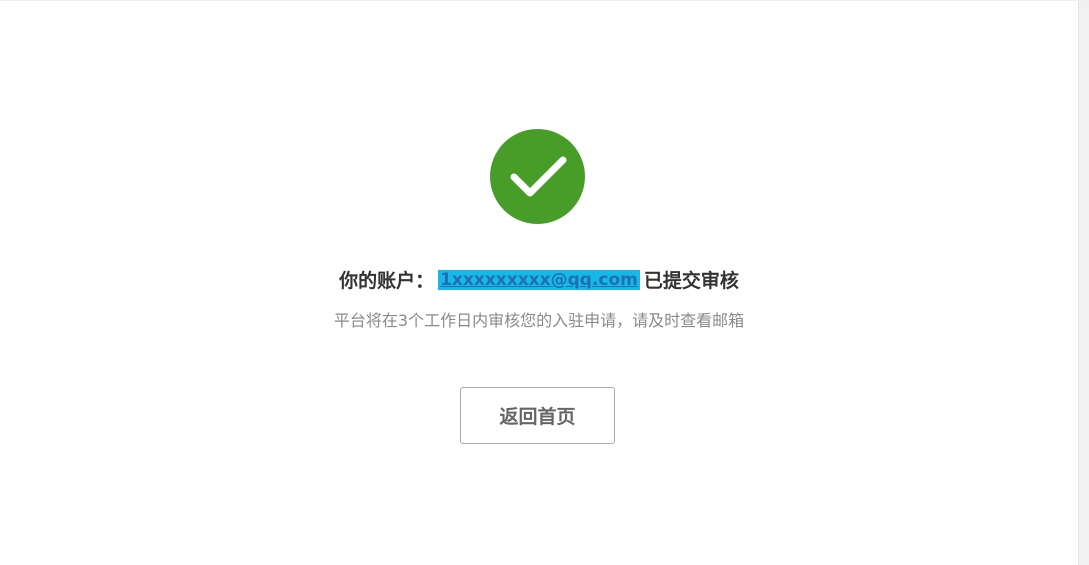 This screenshot has width=1089, height=565. What do you see at coordinates (691, 281) in the screenshot?
I see `headline-suffix: 已提交审核` at bounding box center [691, 281].